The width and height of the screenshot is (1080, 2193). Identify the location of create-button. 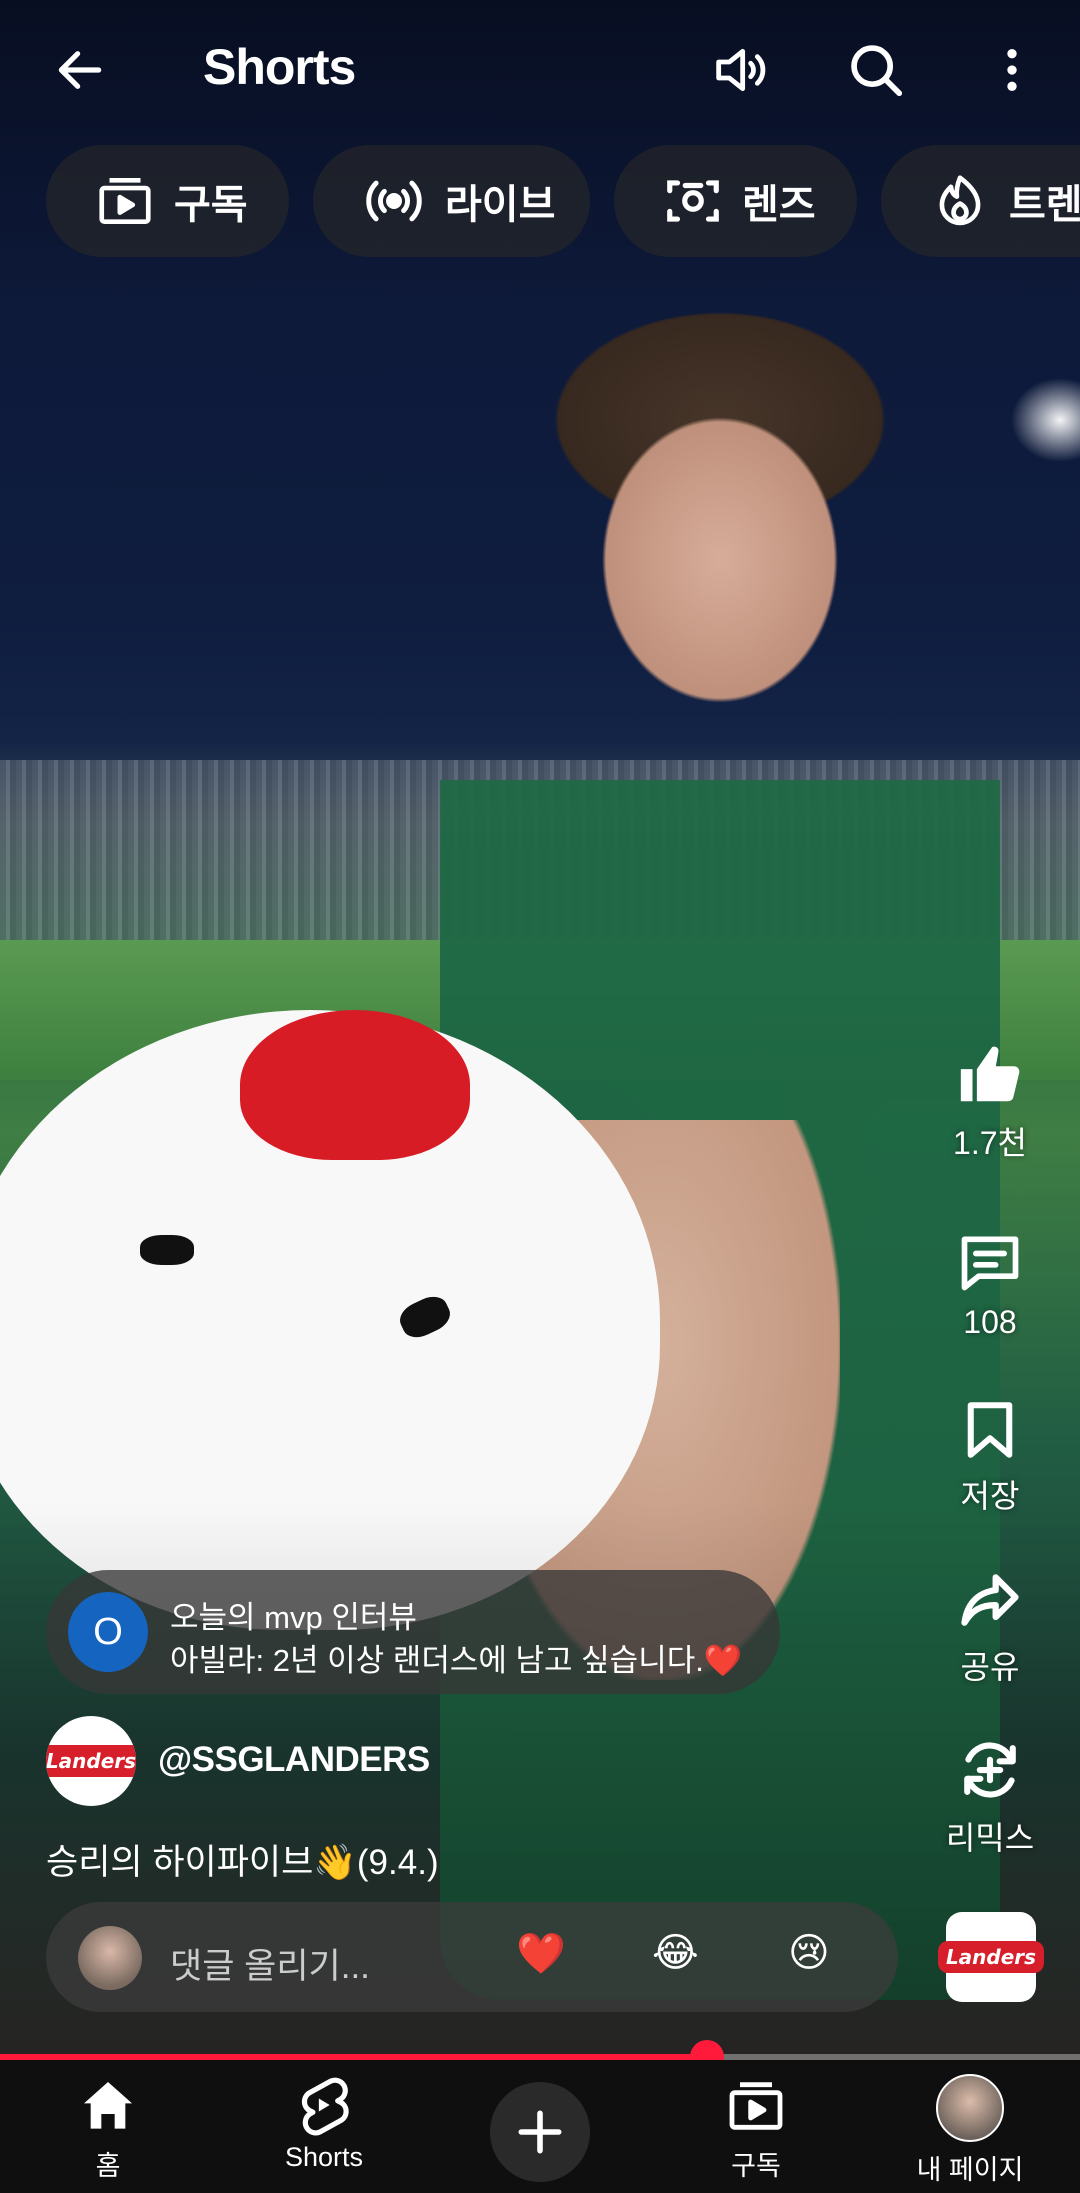
(540, 2132).